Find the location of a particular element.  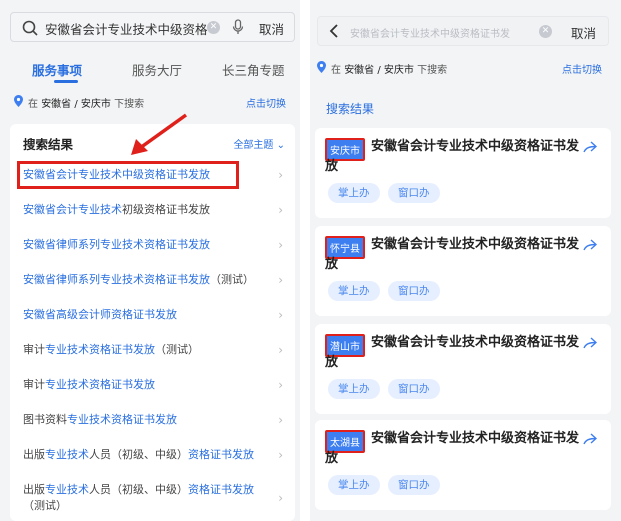

search-bar: 安徽省会计专业技术中级资格 ✕ 取消 is located at coordinates (152, 27).